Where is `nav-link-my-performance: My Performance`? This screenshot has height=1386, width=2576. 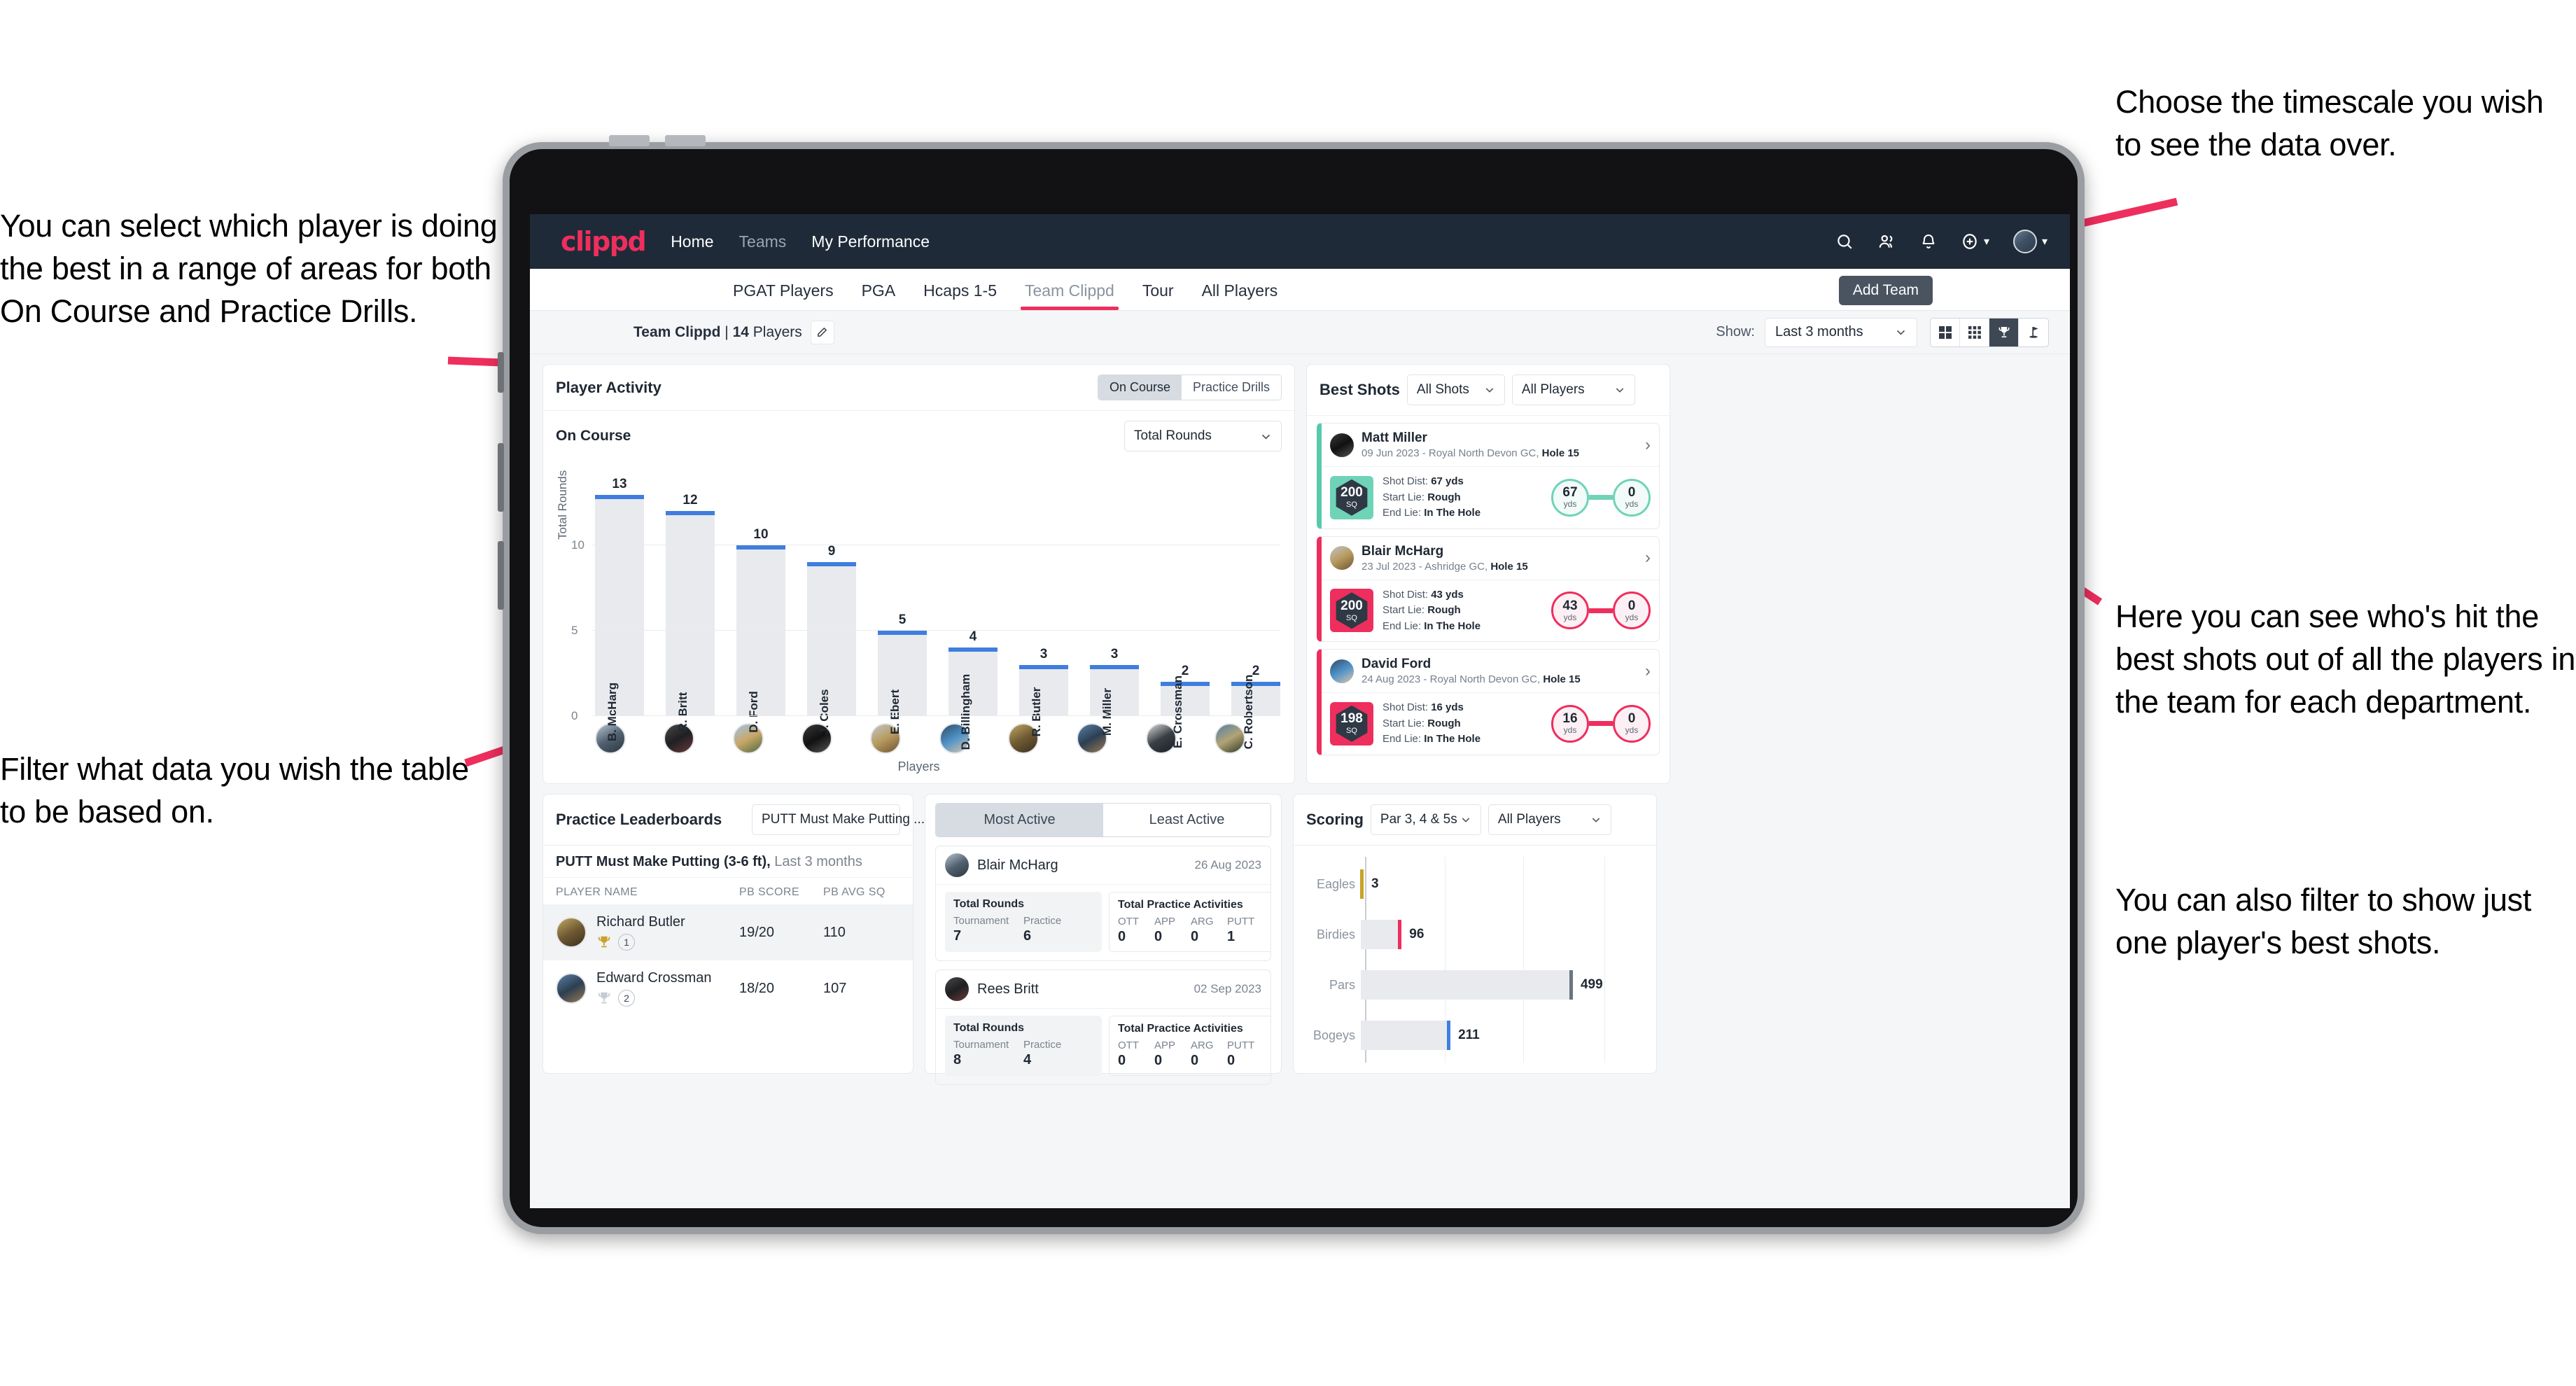 nav-link-my-performance: My Performance is located at coordinates (870, 241).